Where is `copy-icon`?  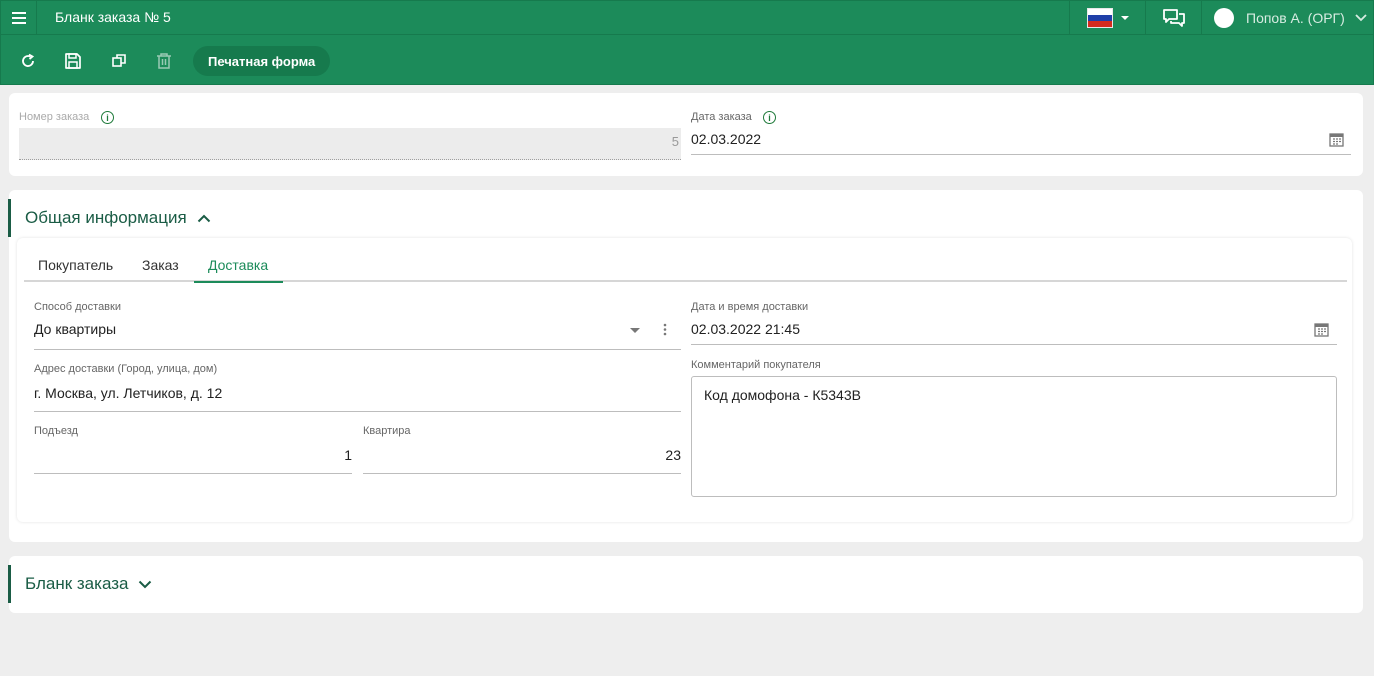
copy-icon is located at coordinates (119, 60).